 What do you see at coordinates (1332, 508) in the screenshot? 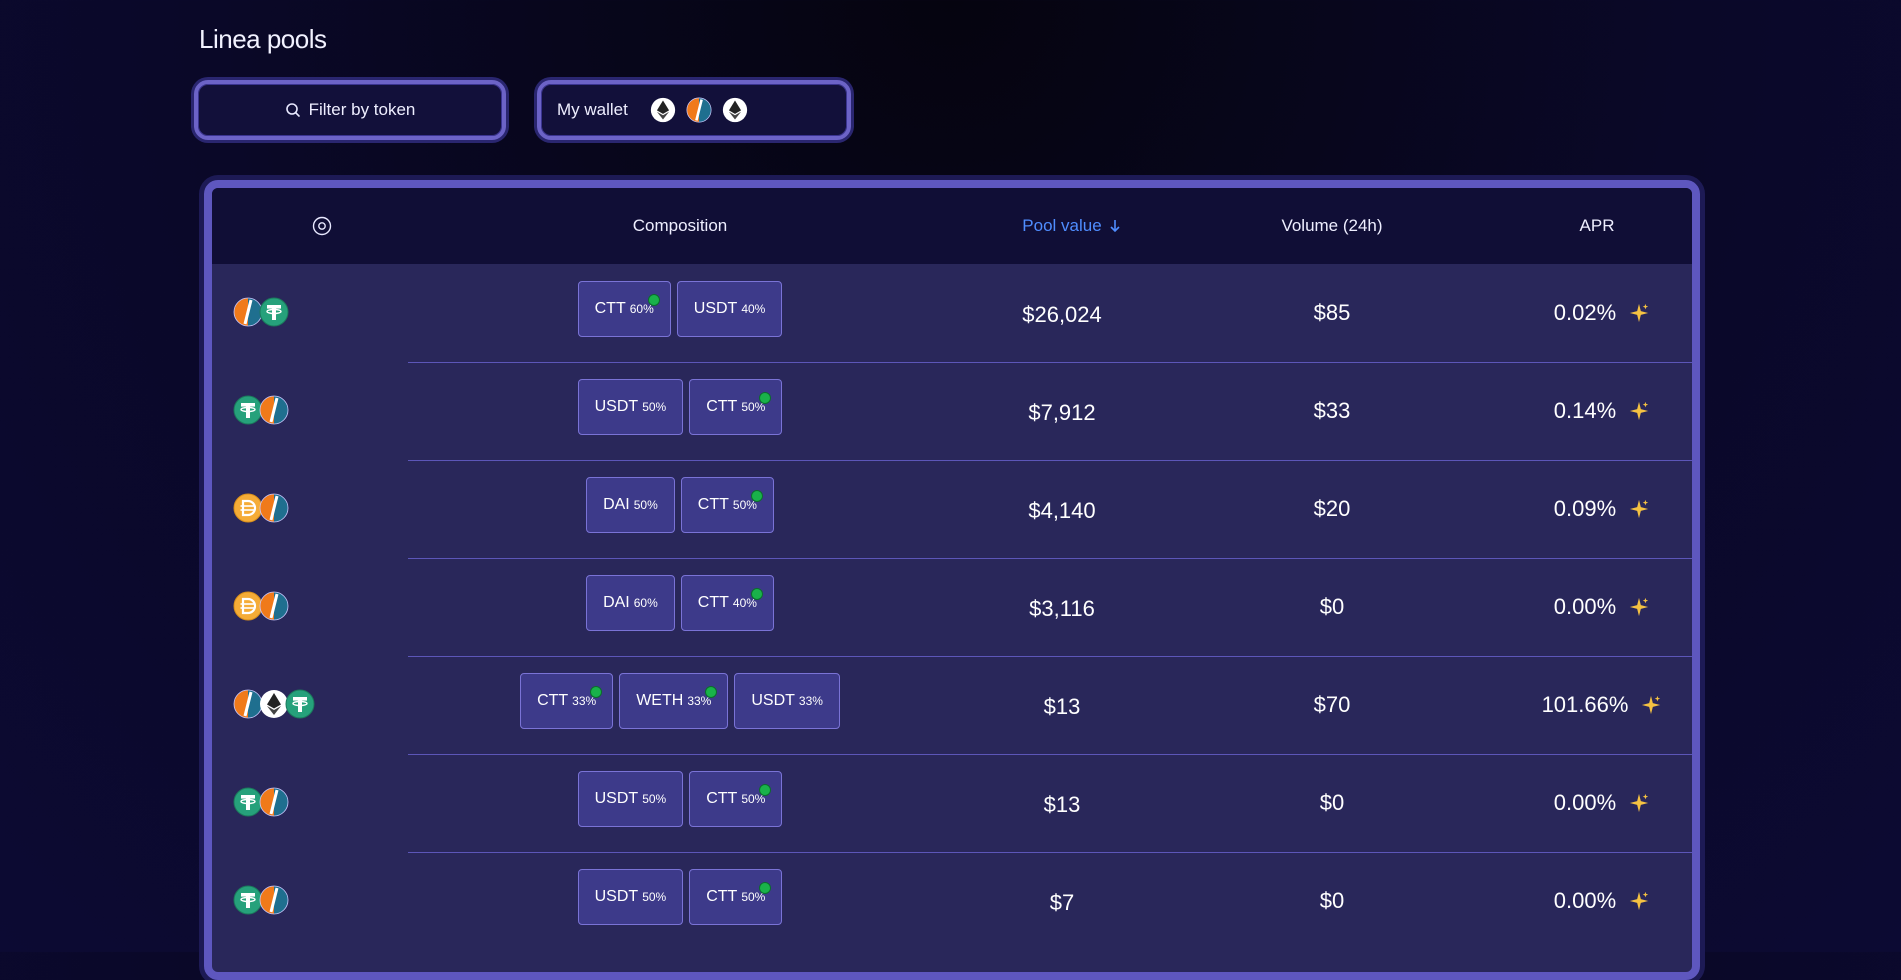
I see `pool-volume-text: $20` at bounding box center [1332, 508].